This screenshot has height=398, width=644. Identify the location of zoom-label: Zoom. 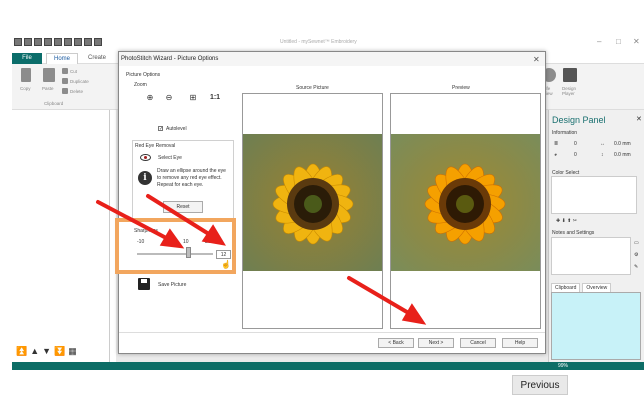
(140, 85).